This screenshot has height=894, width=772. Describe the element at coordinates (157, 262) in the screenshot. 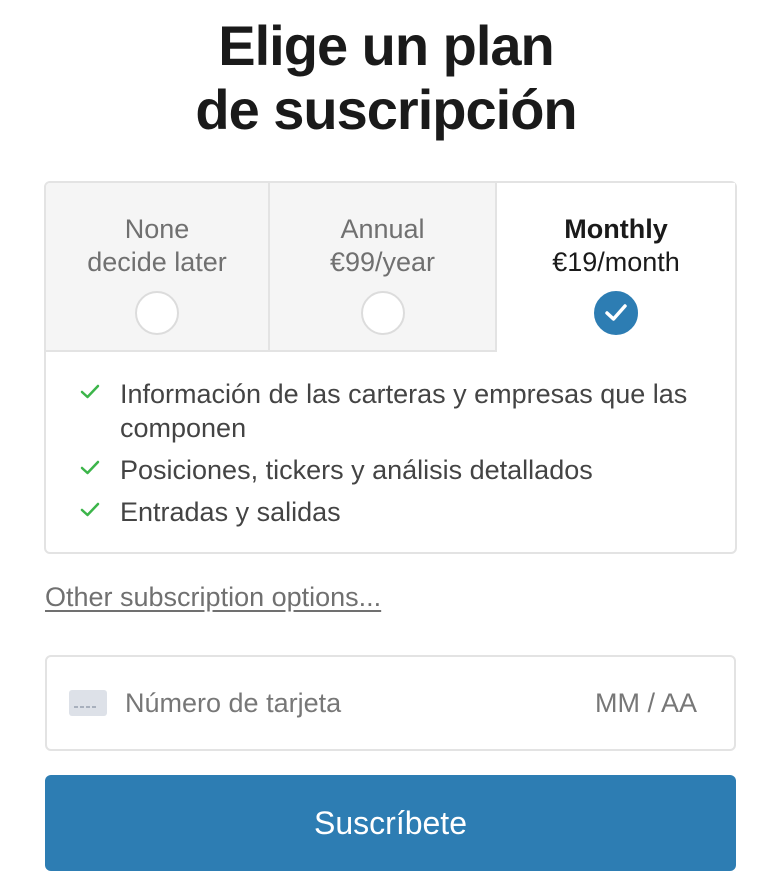

I see `plan-price: decide later` at that location.